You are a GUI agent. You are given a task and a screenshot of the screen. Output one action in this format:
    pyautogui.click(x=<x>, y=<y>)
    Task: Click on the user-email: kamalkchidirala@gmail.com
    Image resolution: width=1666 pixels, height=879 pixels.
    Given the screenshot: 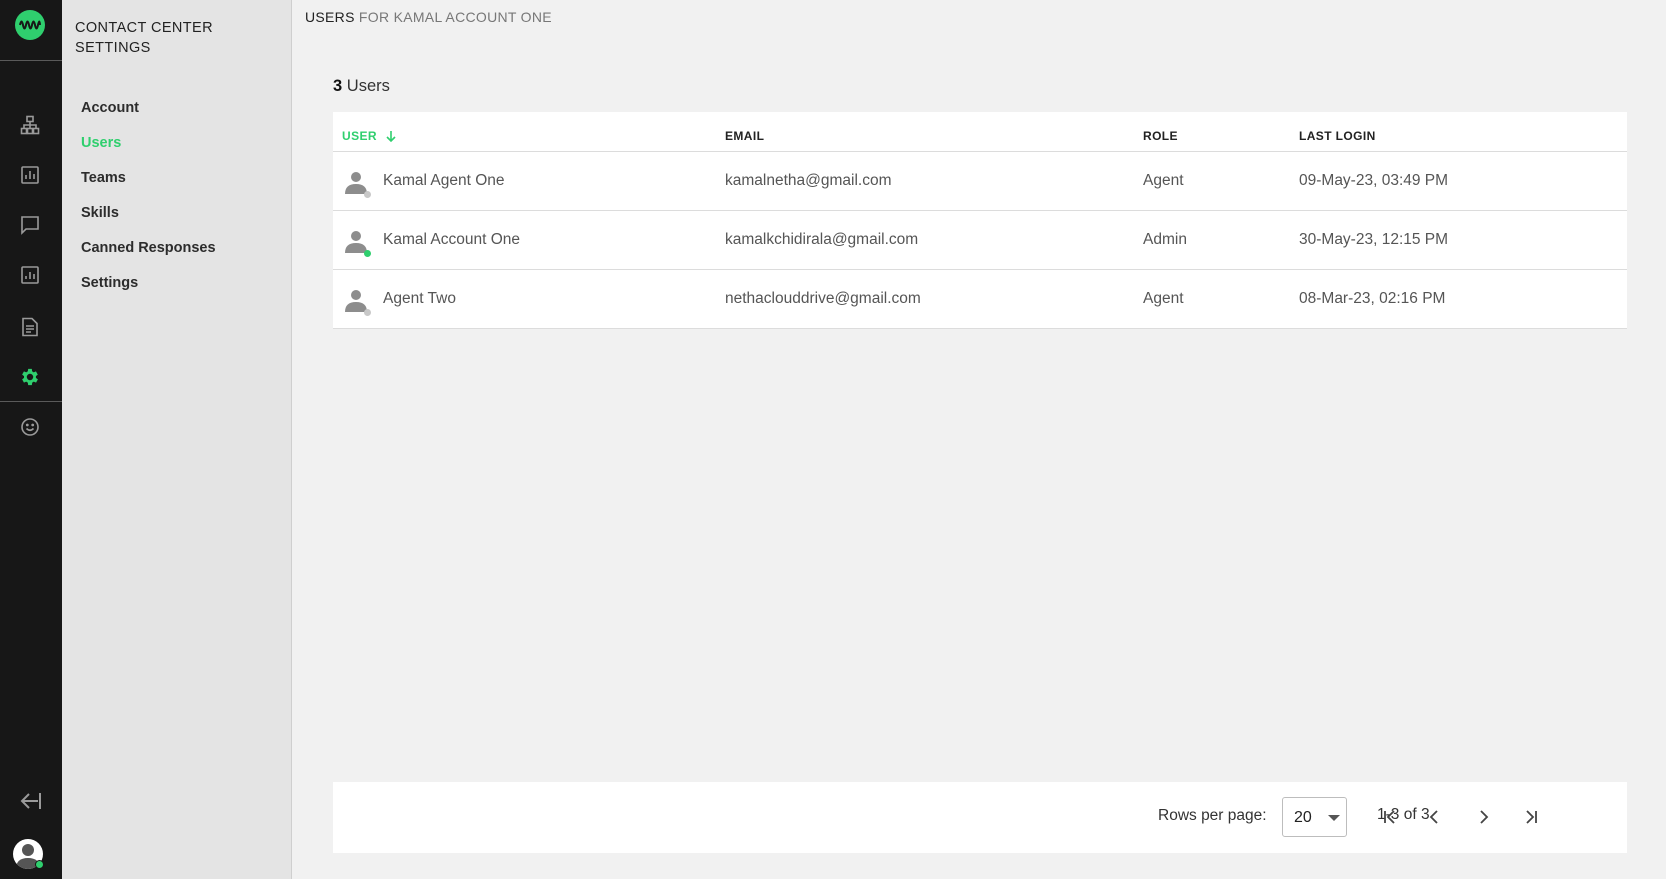 What is the action you would take?
    pyautogui.click(x=822, y=239)
    